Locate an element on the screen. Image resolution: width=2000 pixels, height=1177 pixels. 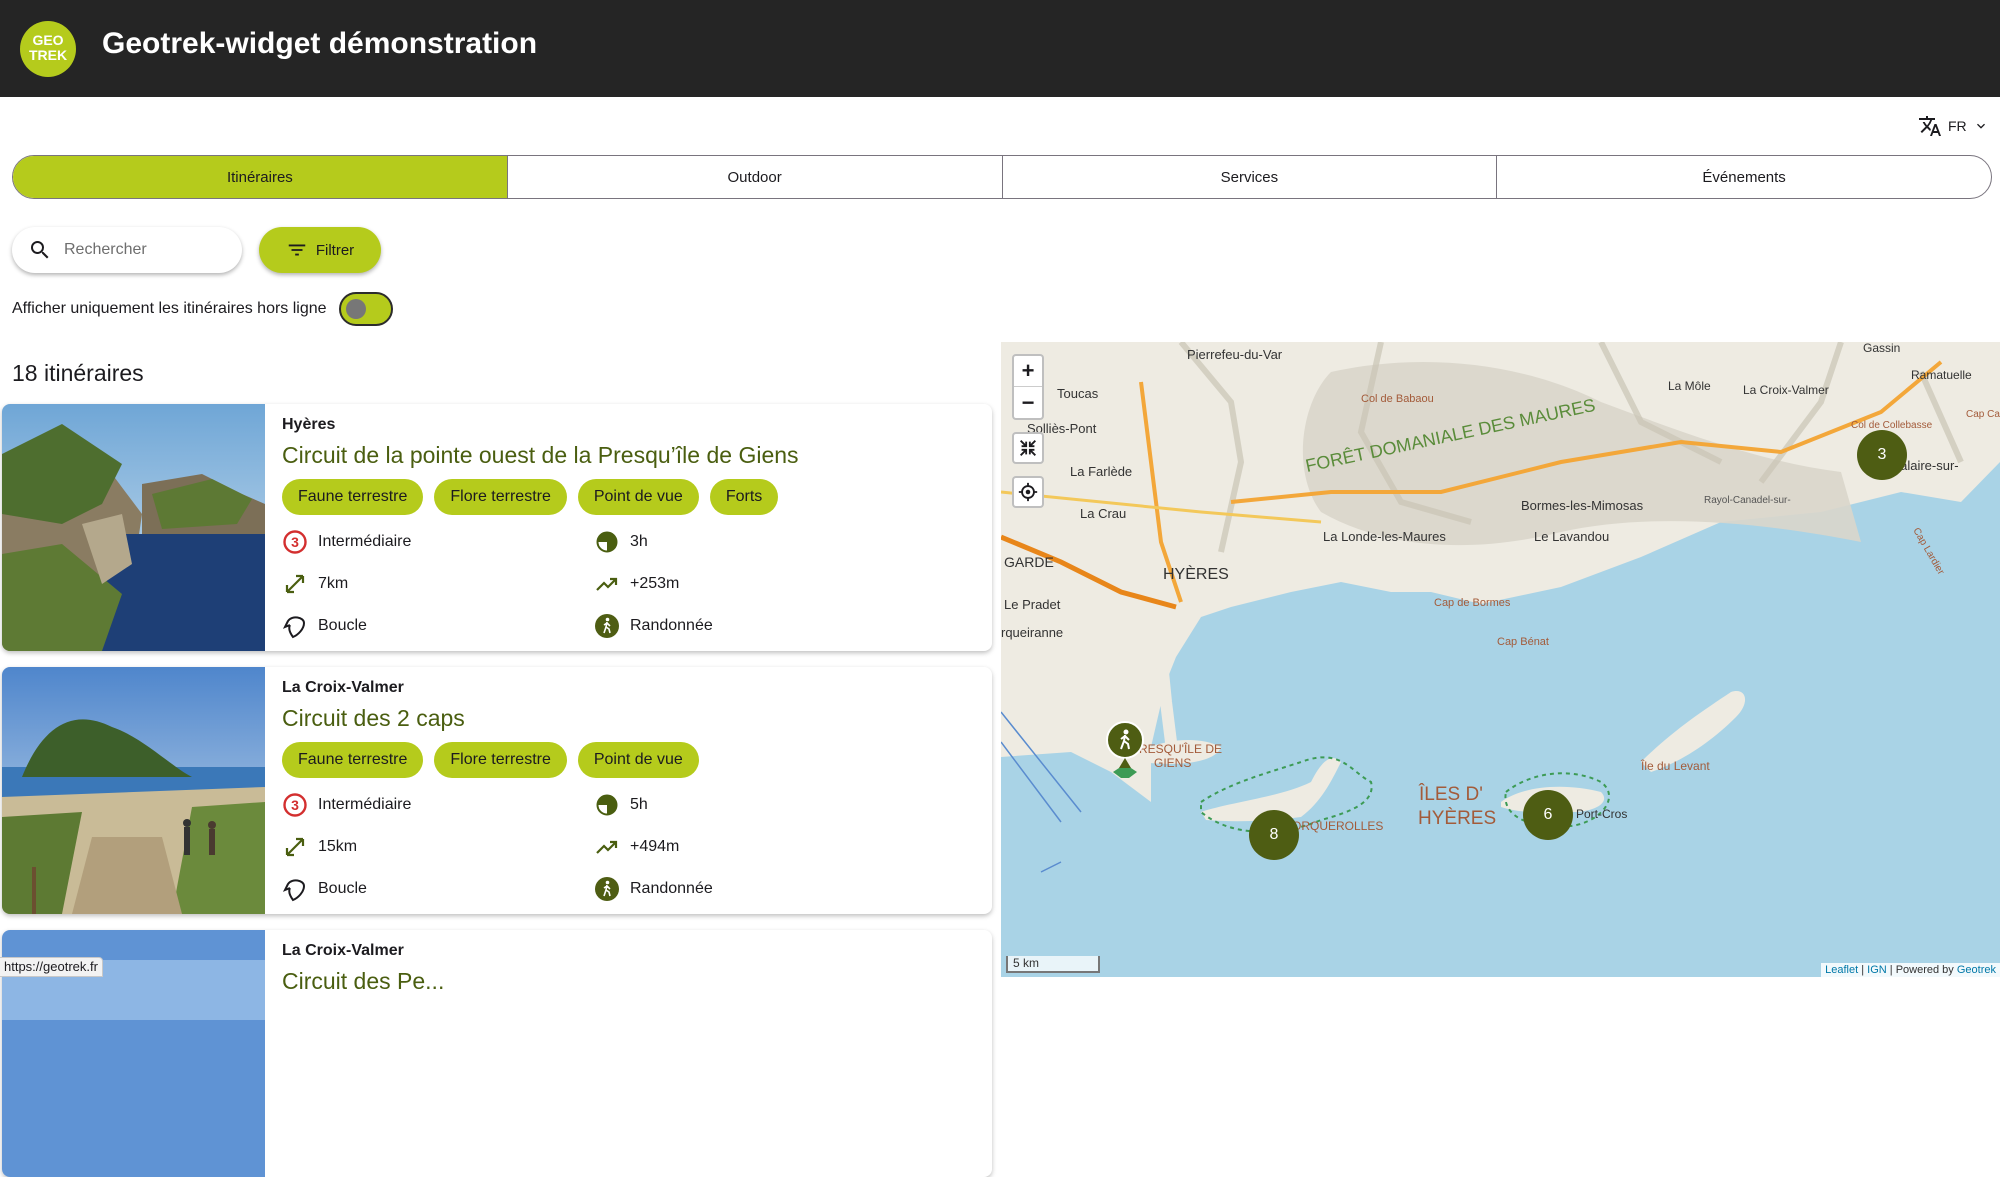
svg-text: La Londe-les-Maures is located at coordinates (1384, 536).